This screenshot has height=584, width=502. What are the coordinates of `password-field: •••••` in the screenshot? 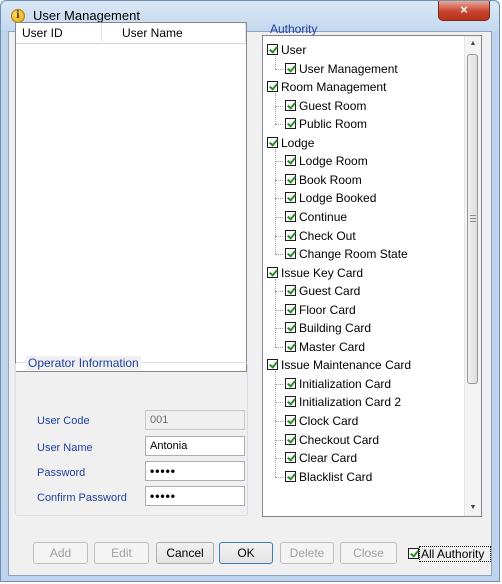 It's located at (195, 471).